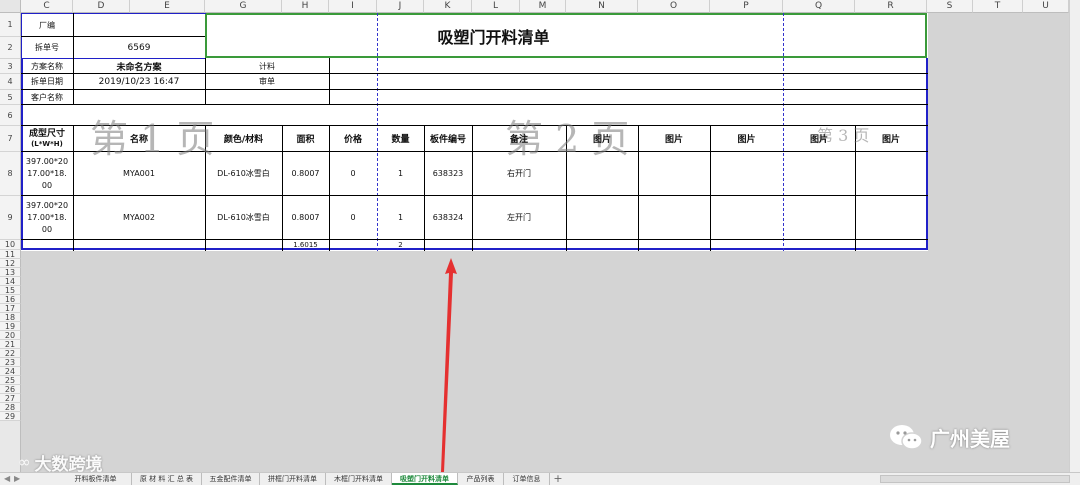 This screenshot has height=485, width=1080. What do you see at coordinates (400, 173) in the screenshot?
I see `row1-qty: 1` at bounding box center [400, 173].